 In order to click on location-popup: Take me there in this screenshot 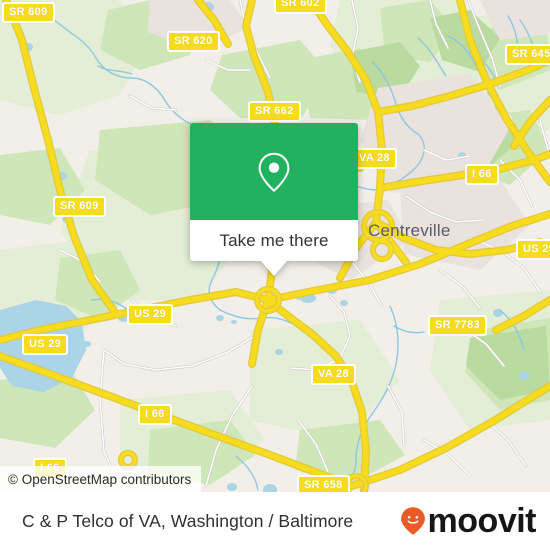, I will do `click(274, 199)`.